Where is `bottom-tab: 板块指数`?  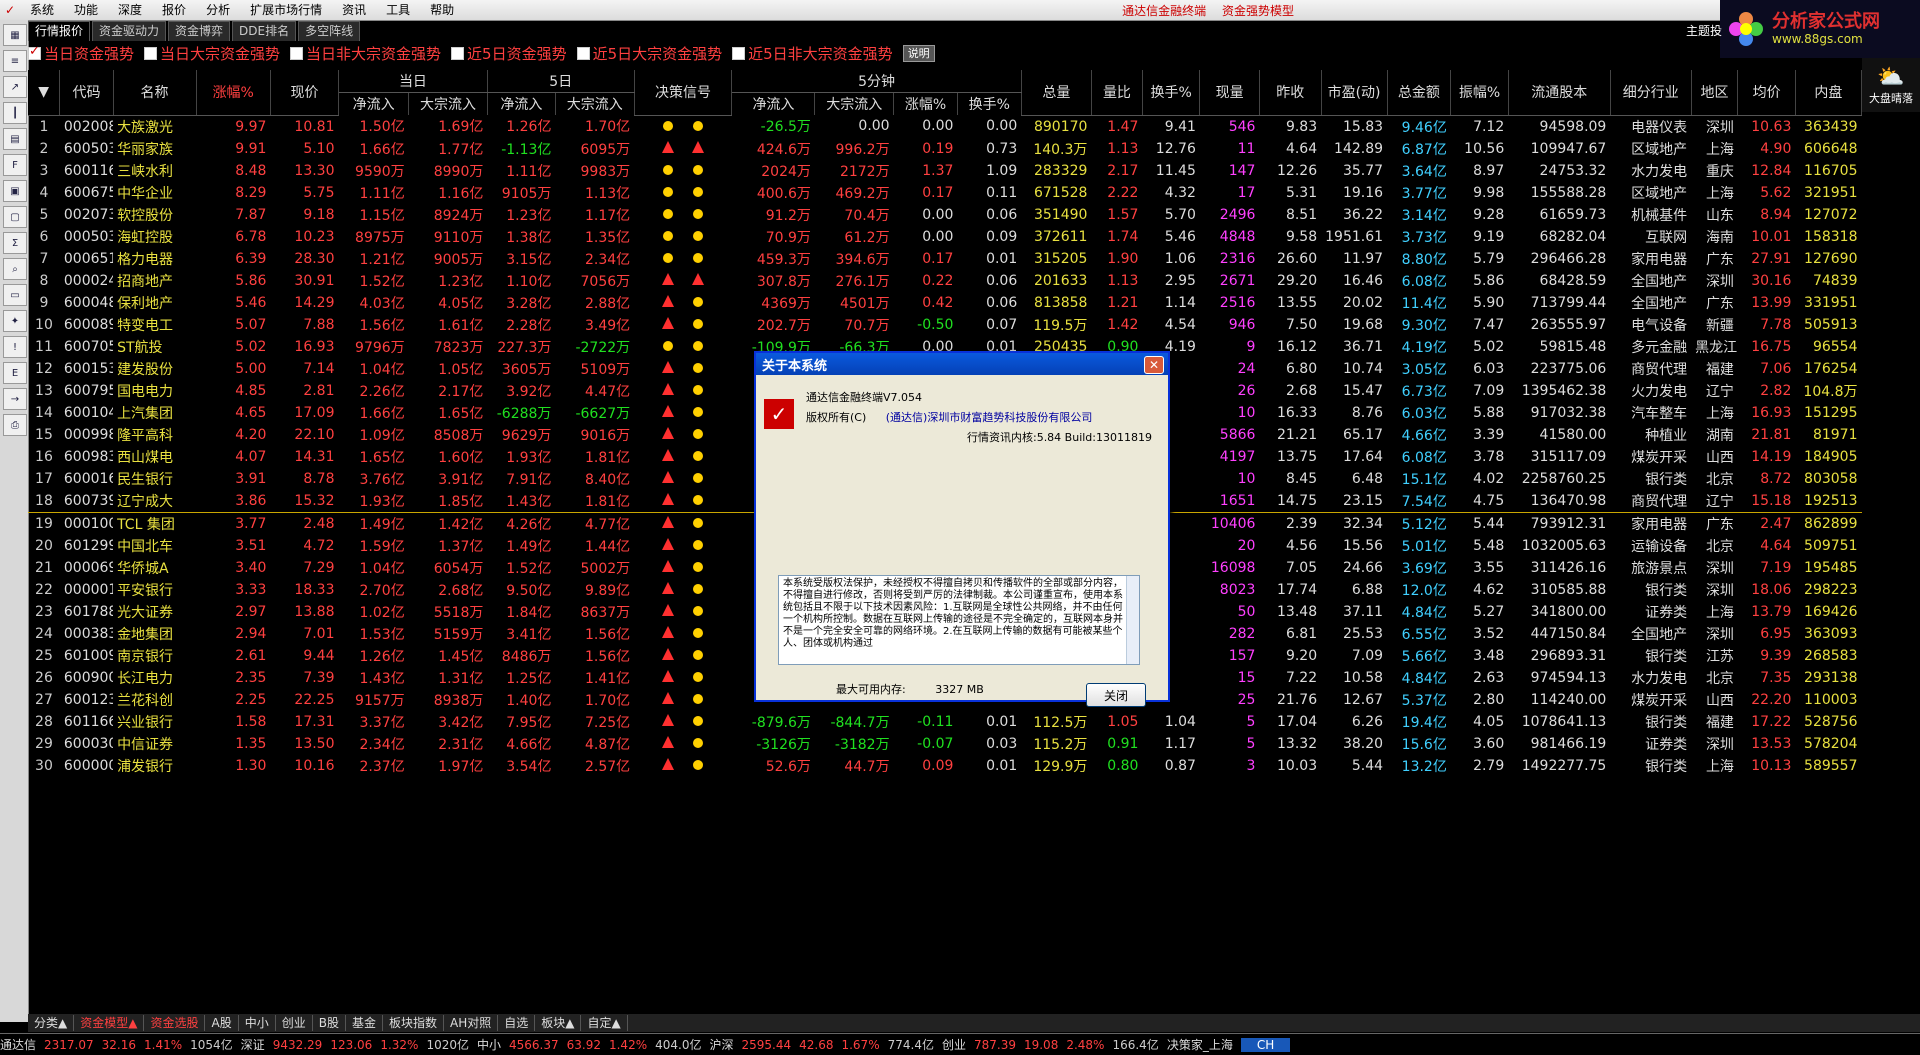
bottom-tab: 板块指数 is located at coordinates (413, 1023).